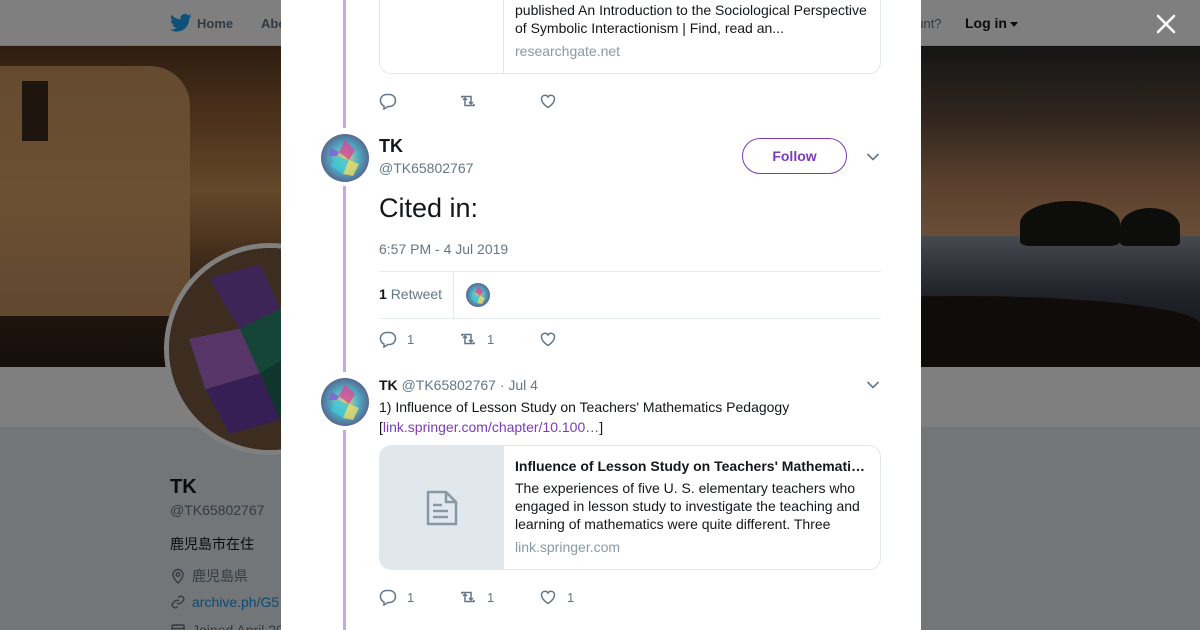 The height and width of the screenshot is (630, 1200). I want to click on close-icon, so click(1166, 24).